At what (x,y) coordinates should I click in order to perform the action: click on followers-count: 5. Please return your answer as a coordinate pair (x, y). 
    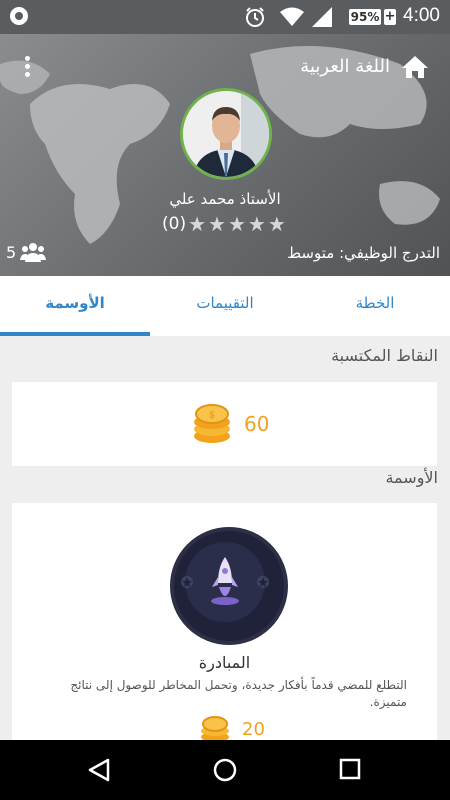
    Looking at the image, I should click on (26, 252).